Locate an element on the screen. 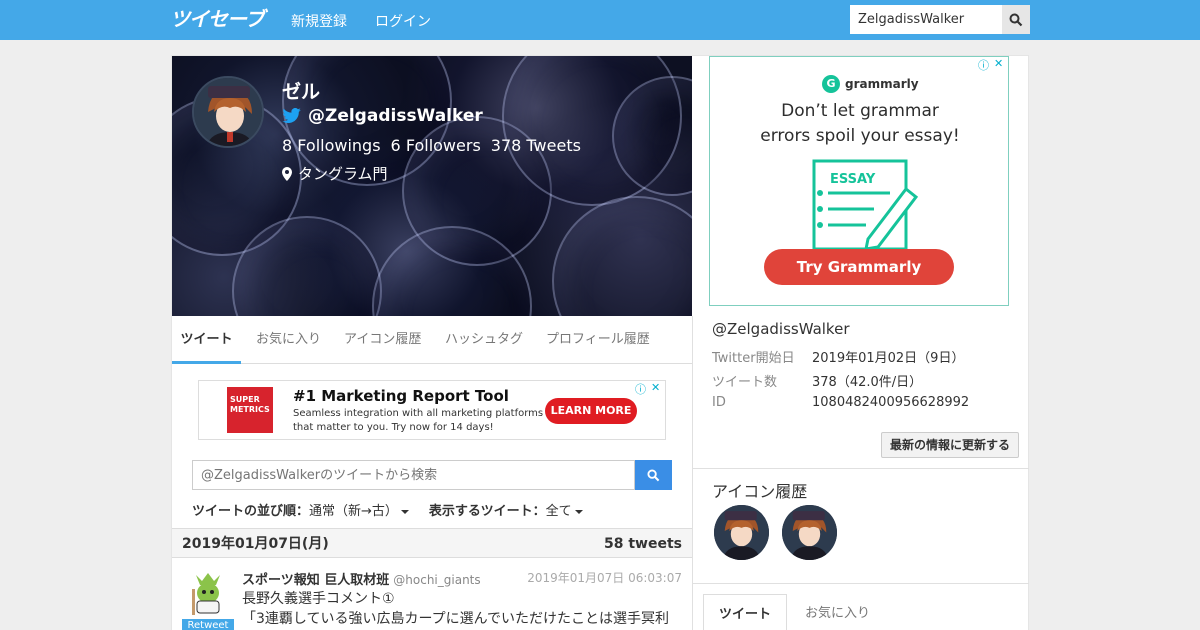  map-marker-icon is located at coordinates (287, 173).